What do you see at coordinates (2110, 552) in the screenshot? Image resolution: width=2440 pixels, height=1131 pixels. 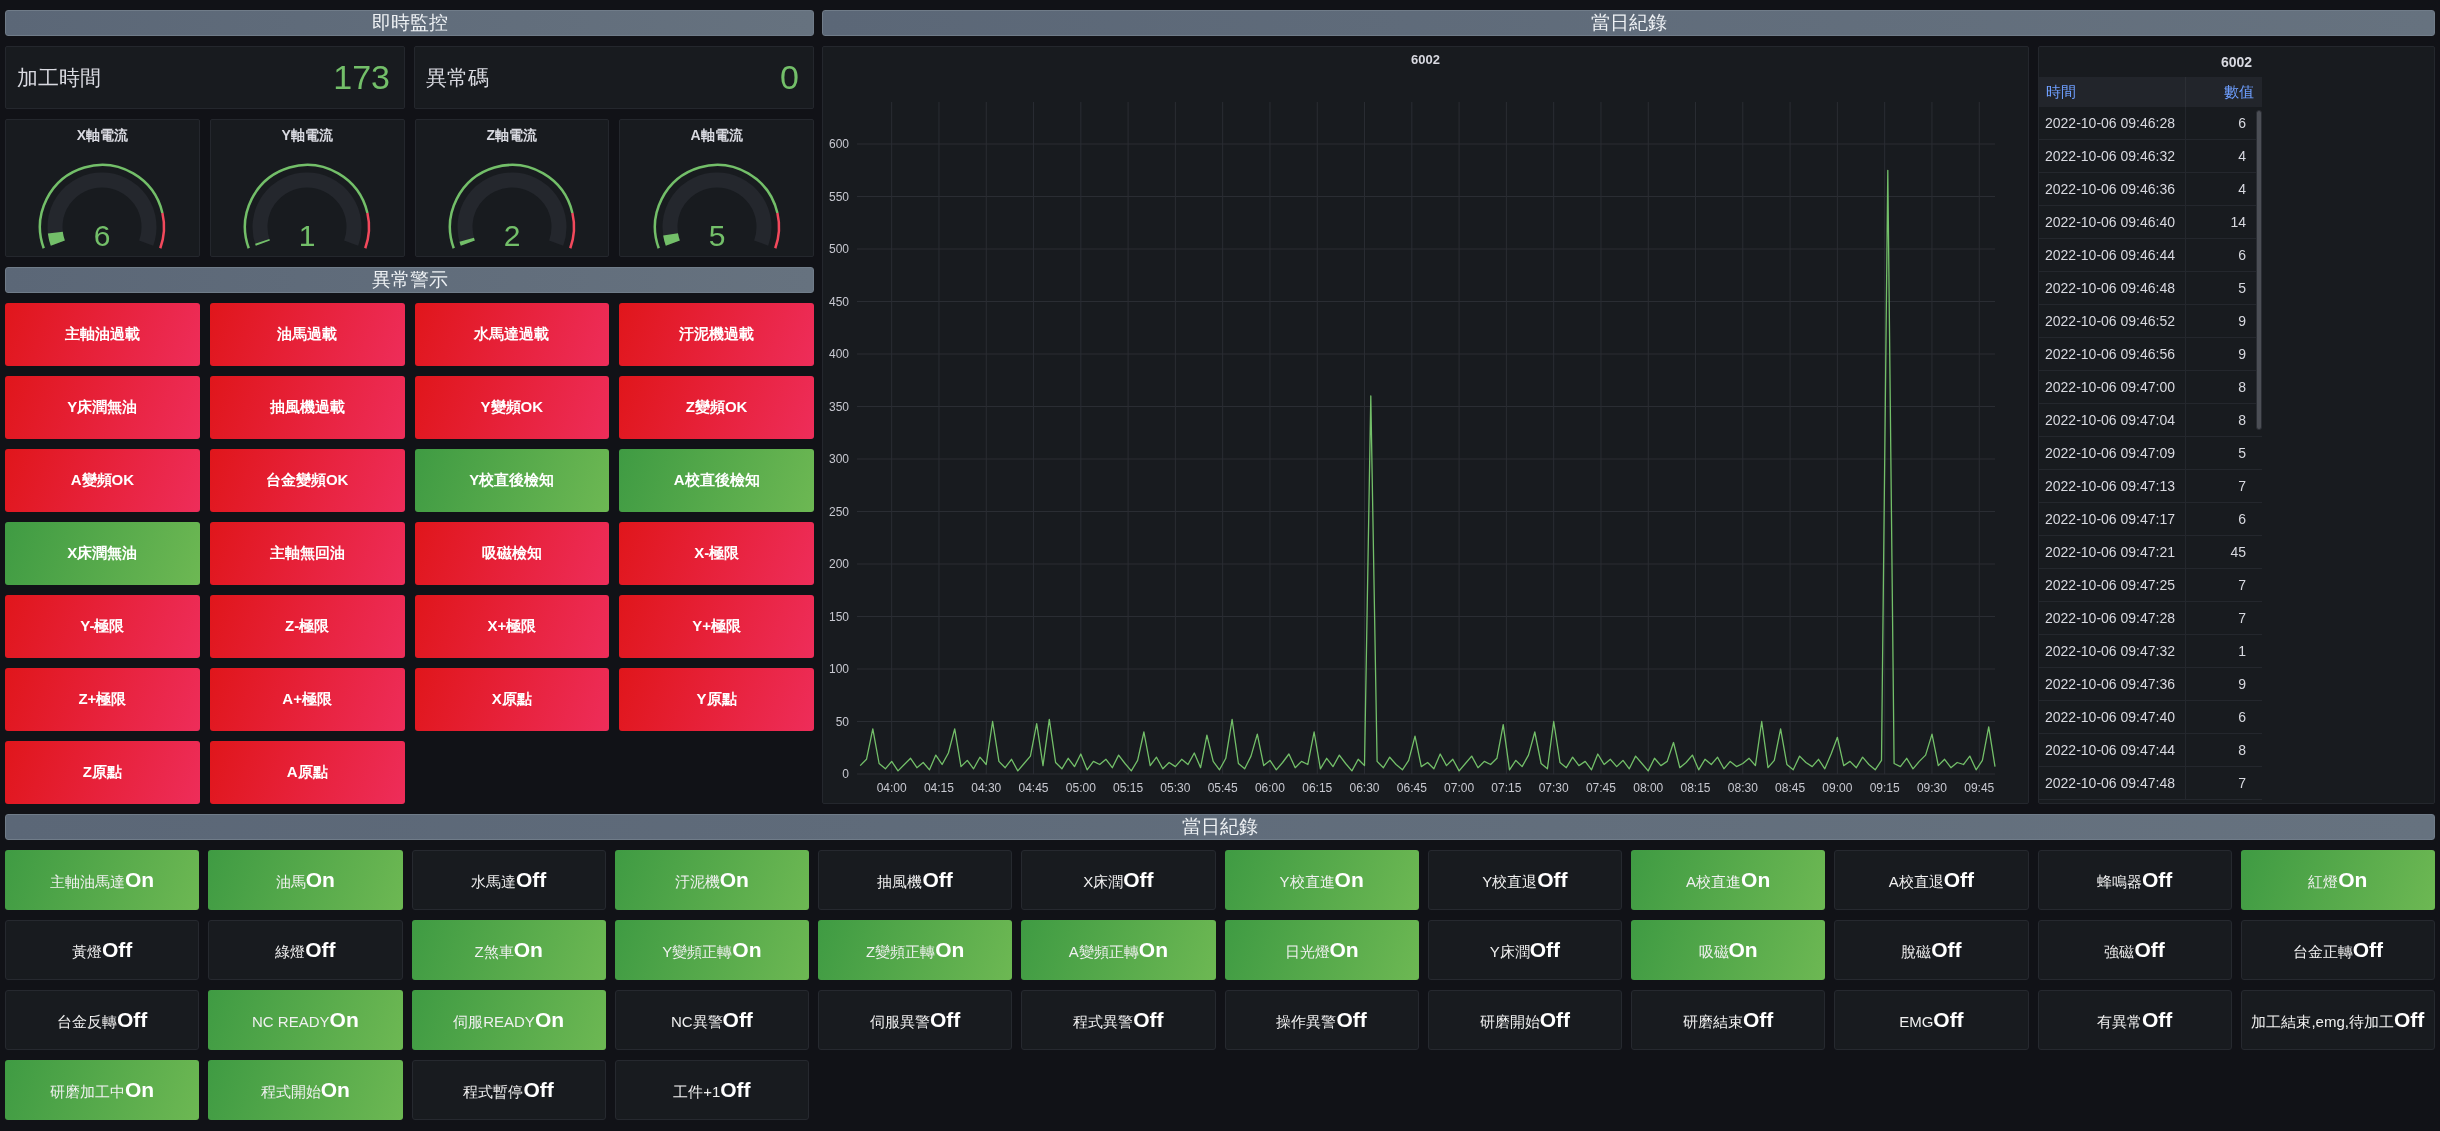 I see `table-cell-text: 2022-10-06 09:47:21` at bounding box center [2110, 552].